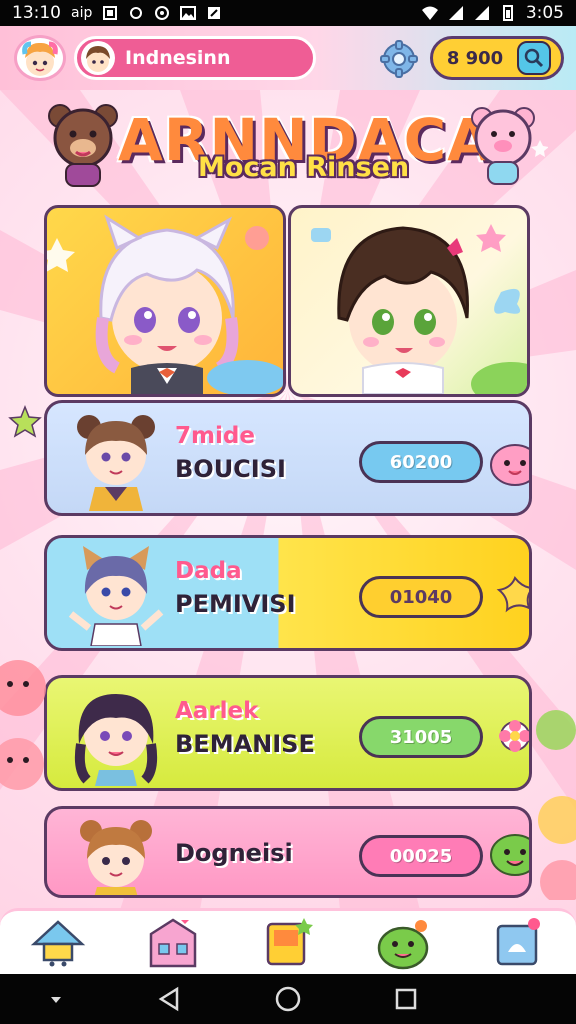  What do you see at coordinates (116, 857) in the screenshot?
I see `bun-hair-girl-avatar-icon` at bounding box center [116, 857].